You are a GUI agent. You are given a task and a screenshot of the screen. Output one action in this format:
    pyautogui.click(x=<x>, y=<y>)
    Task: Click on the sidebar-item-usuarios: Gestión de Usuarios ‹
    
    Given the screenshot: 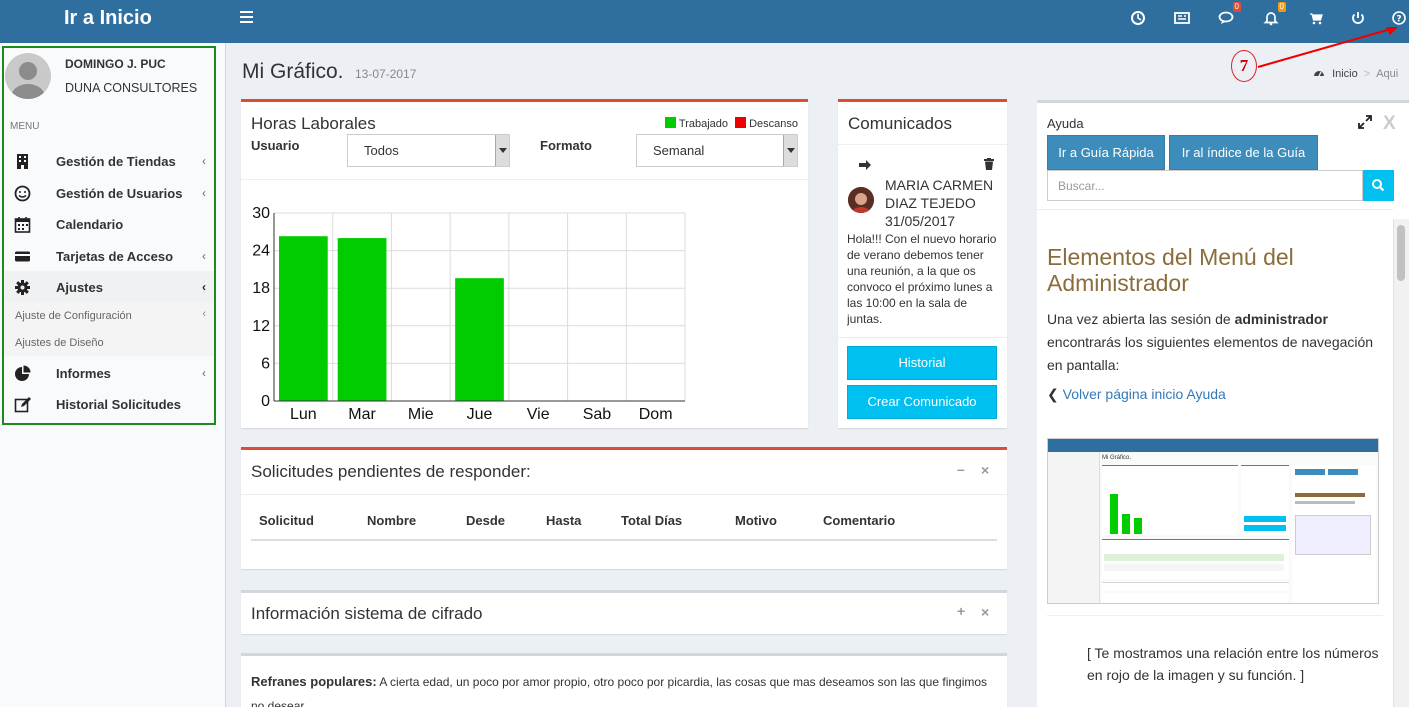 What is the action you would take?
    pyautogui.click(x=109, y=192)
    